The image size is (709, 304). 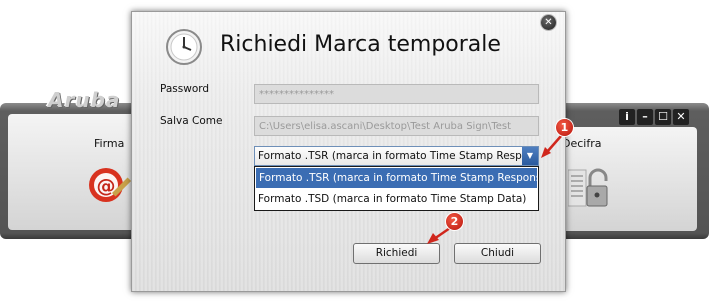 What do you see at coordinates (454, 221) in the screenshot?
I see `annotation-badge-2: 2` at bounding box center [454, 221].